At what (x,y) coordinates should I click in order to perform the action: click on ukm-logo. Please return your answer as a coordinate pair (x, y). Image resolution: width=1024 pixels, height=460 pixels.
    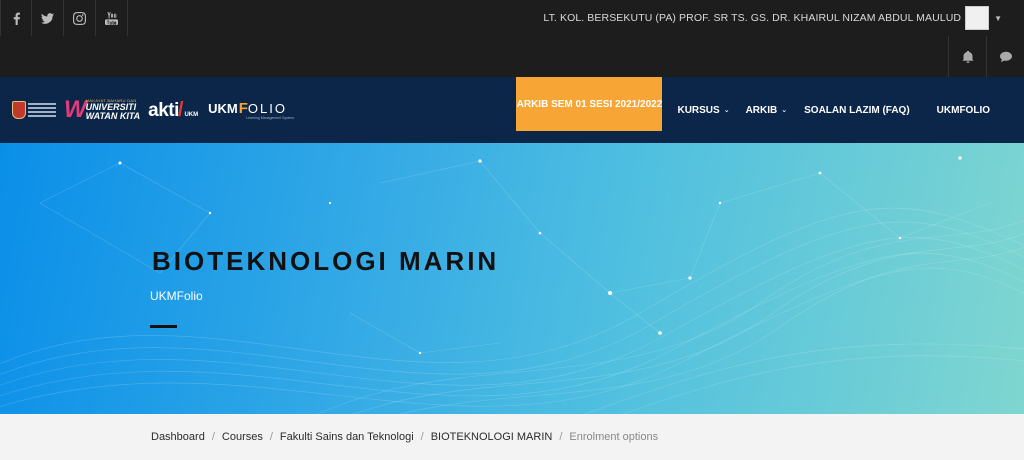
    Looking at the image, I should click on (35, 110).